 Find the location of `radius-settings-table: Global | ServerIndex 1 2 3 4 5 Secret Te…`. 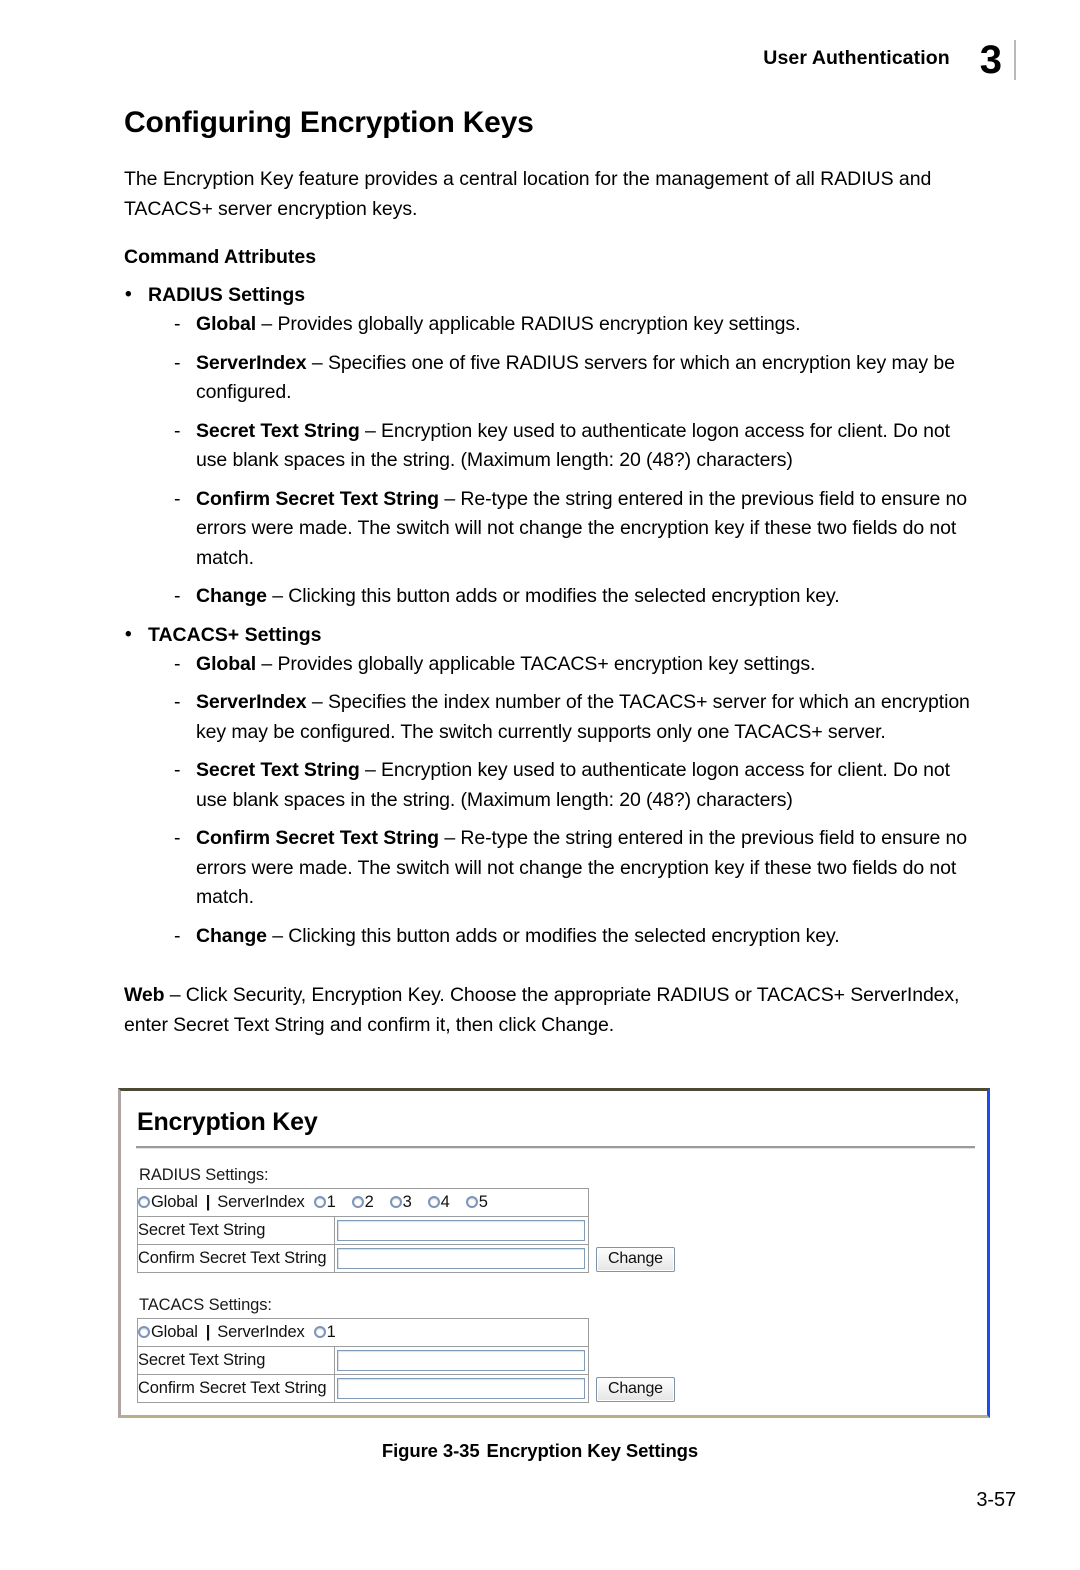

radius-settings-table: Global | ServerIndex 1 2 3 4 5 Secret Te… is located at coordinates (363, 1230).